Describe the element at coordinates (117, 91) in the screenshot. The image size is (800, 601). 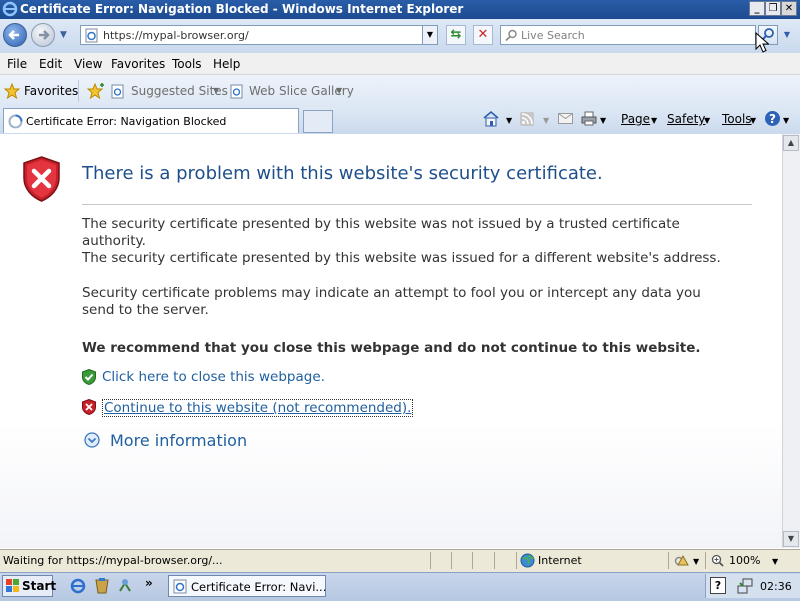
I see `suggested-sites-page-icon` at that location.